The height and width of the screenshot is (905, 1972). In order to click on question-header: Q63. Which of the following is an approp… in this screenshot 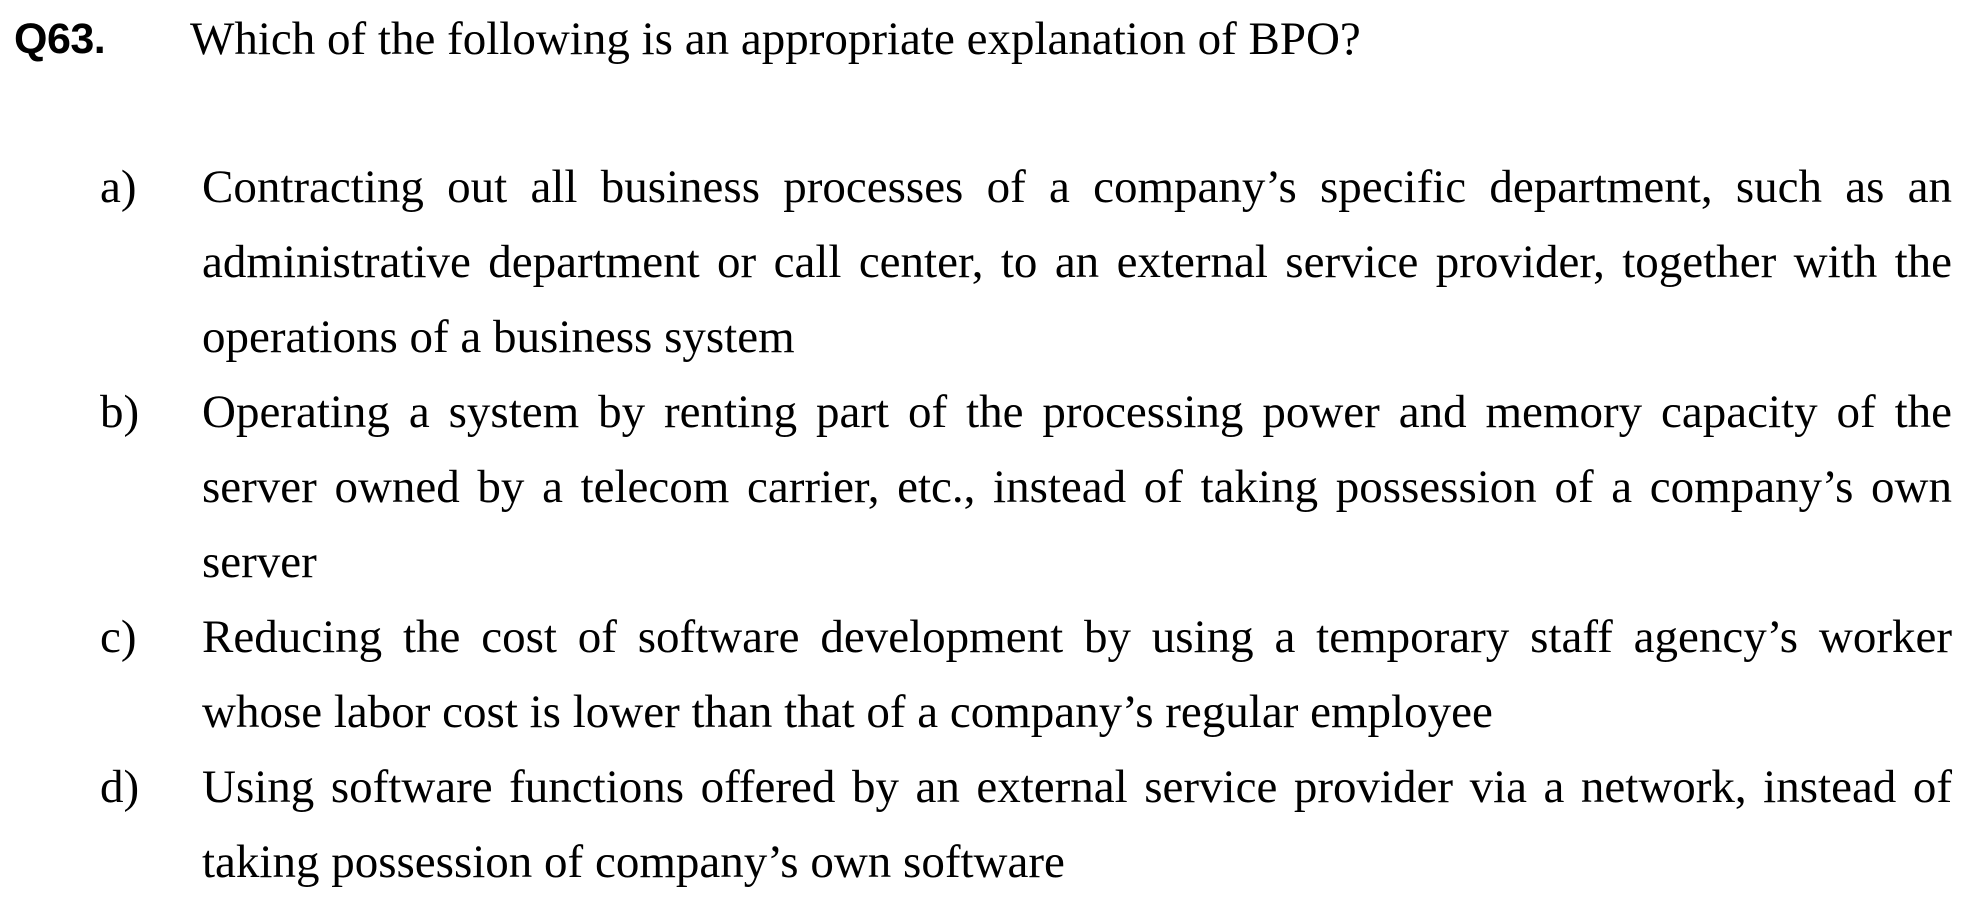, I will do `click(687, 39)`.